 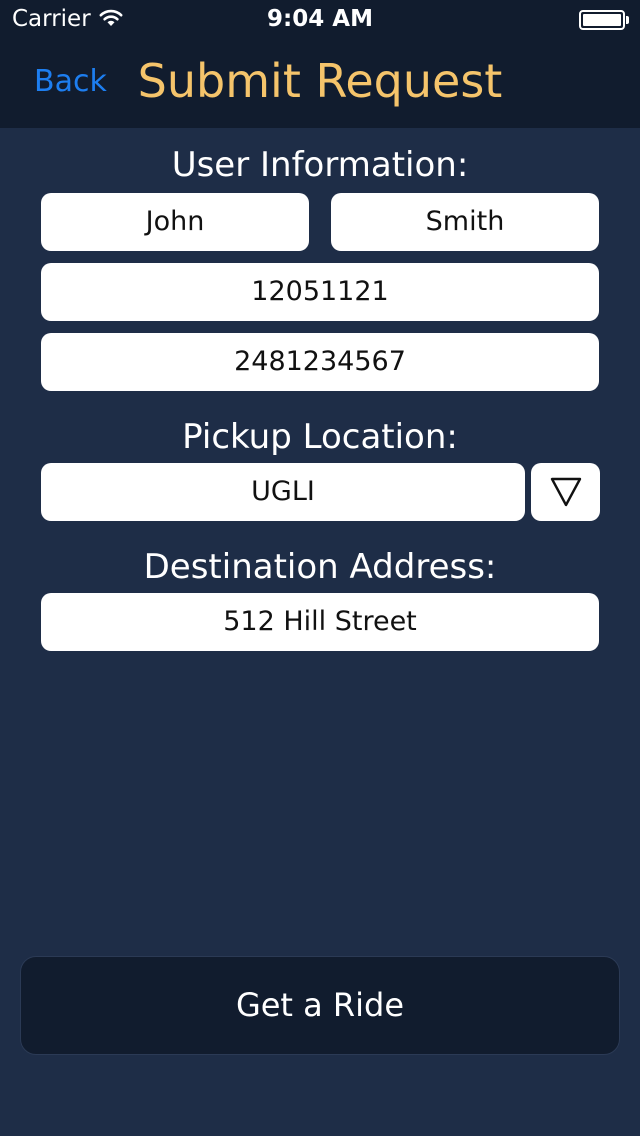 What do you see at coordinates (320, 292) in the screenshot?
I see `id-number-field: 12051121` at bounding box center [320, 292].